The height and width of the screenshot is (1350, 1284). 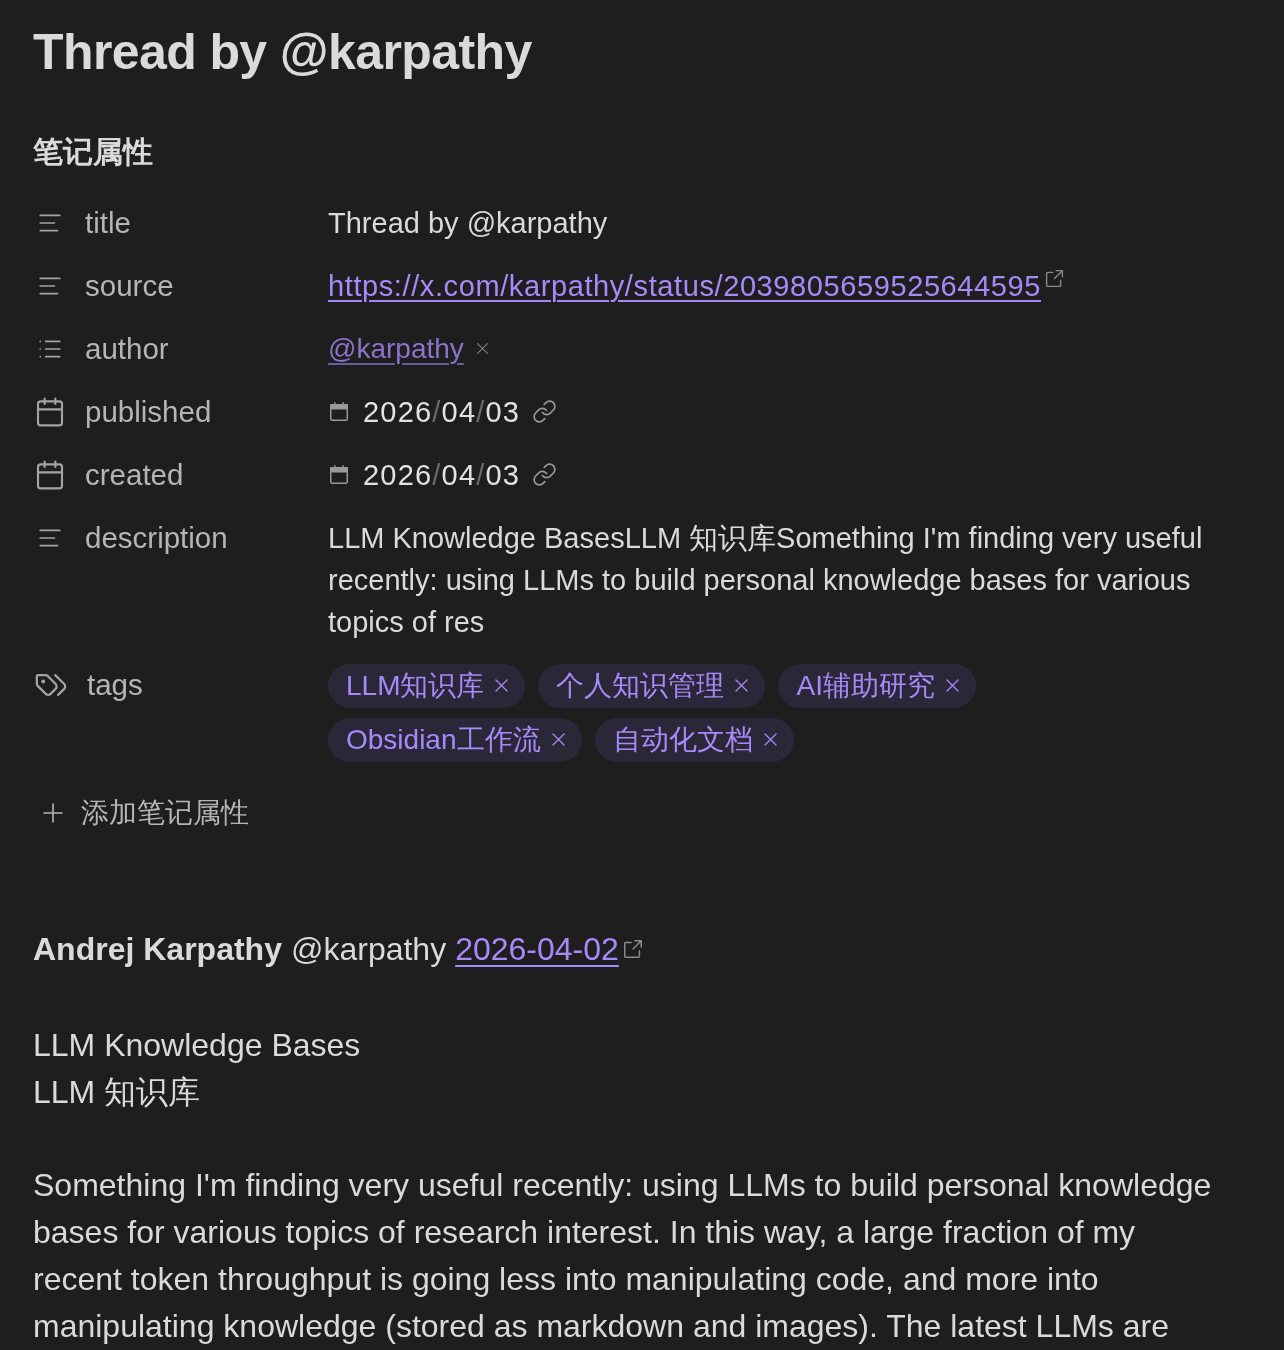 What do you see at coordinates (108, 222) in the screenshot?
I see `property-name: title` at bounding box center [108, 222].